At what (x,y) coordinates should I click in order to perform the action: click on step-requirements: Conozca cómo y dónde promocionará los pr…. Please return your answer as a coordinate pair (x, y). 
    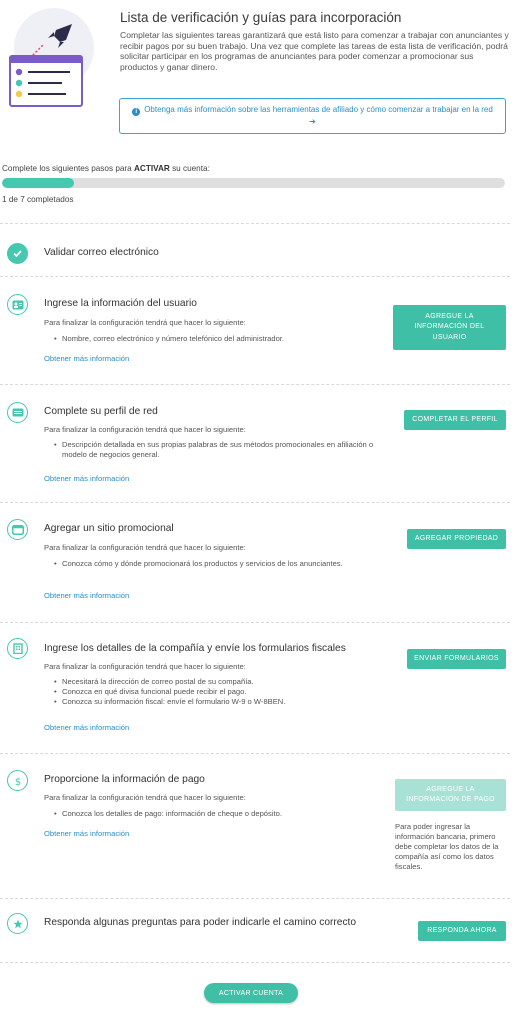
    Looking at the image, I should click on (214, 564).